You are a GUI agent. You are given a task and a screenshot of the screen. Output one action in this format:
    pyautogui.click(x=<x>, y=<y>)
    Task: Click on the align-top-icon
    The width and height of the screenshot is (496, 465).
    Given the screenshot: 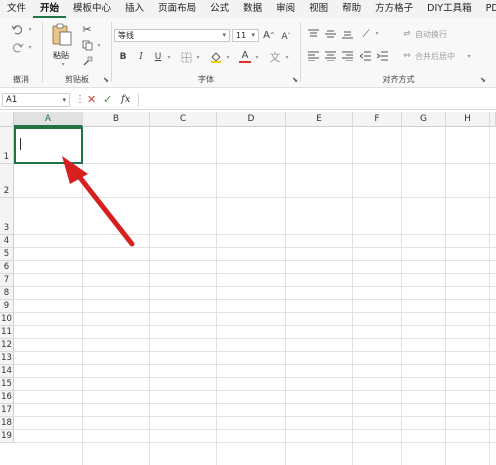 What is the action you would take?
    pyautogui.click(x=313, y=34)
    